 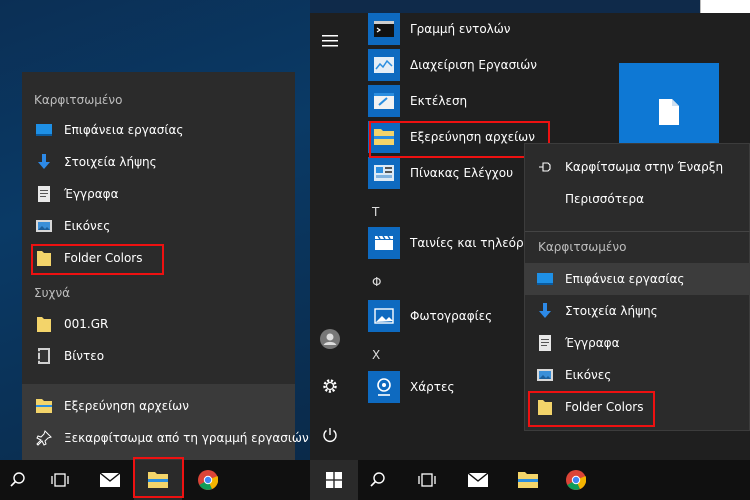 I want to click on jump-item-label: 001.GR, so click(x=86, y=324).